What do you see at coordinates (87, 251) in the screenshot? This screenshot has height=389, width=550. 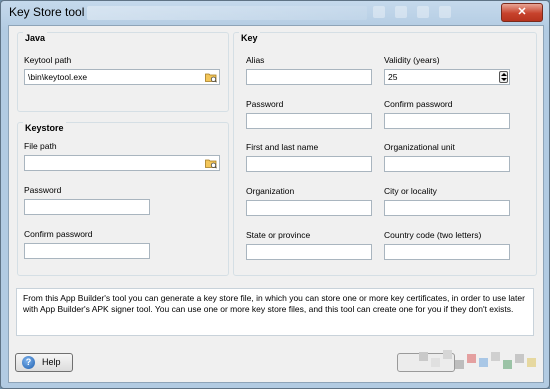 I see `keystore-confirm-password-field` at bounding box center [87, 251].